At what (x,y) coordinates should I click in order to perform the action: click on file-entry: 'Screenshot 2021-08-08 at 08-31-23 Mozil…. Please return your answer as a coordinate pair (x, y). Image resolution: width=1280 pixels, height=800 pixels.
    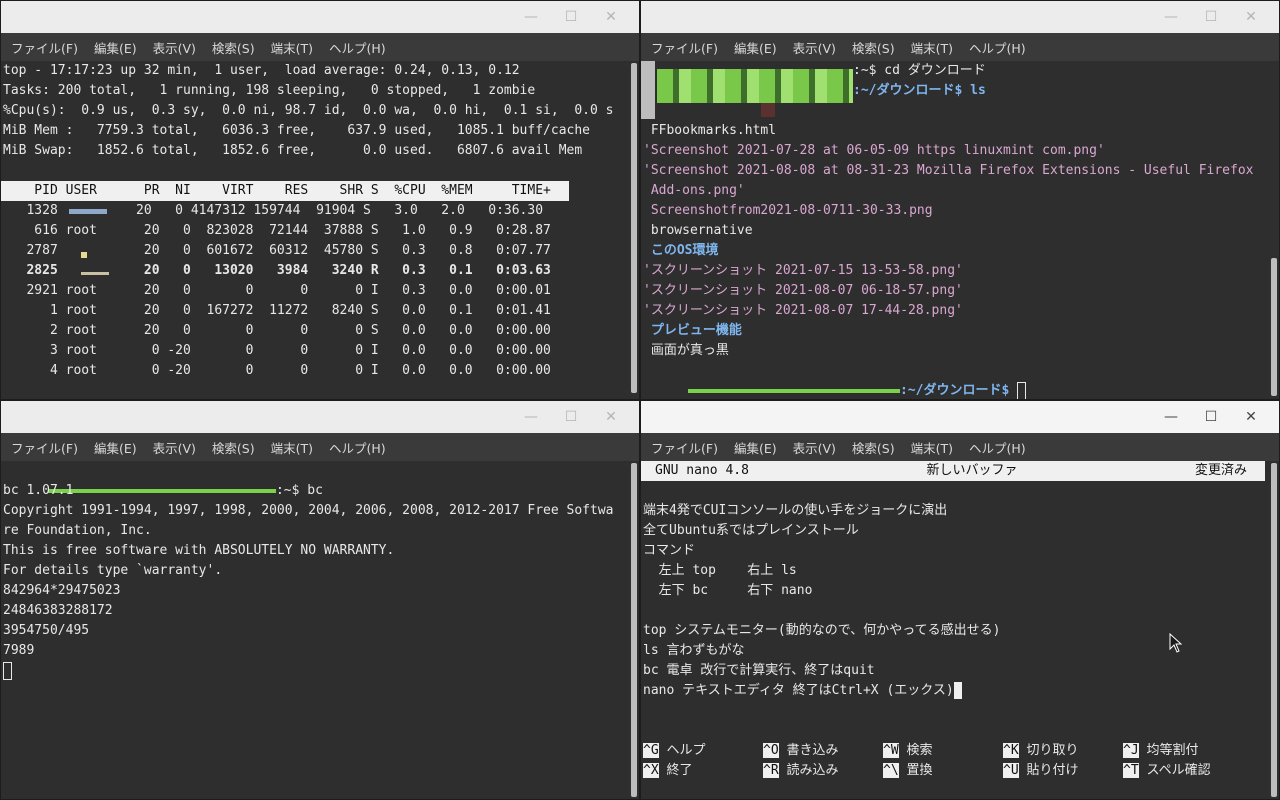
    Looking at the image, I should click on (955, 171).